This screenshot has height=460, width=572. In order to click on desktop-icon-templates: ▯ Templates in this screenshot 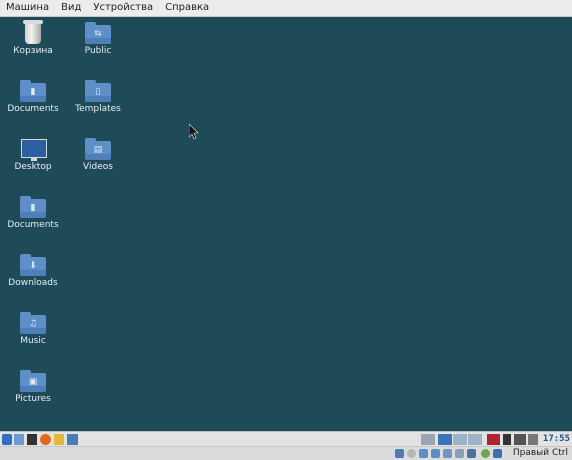, I will do `click(98, 97)`.